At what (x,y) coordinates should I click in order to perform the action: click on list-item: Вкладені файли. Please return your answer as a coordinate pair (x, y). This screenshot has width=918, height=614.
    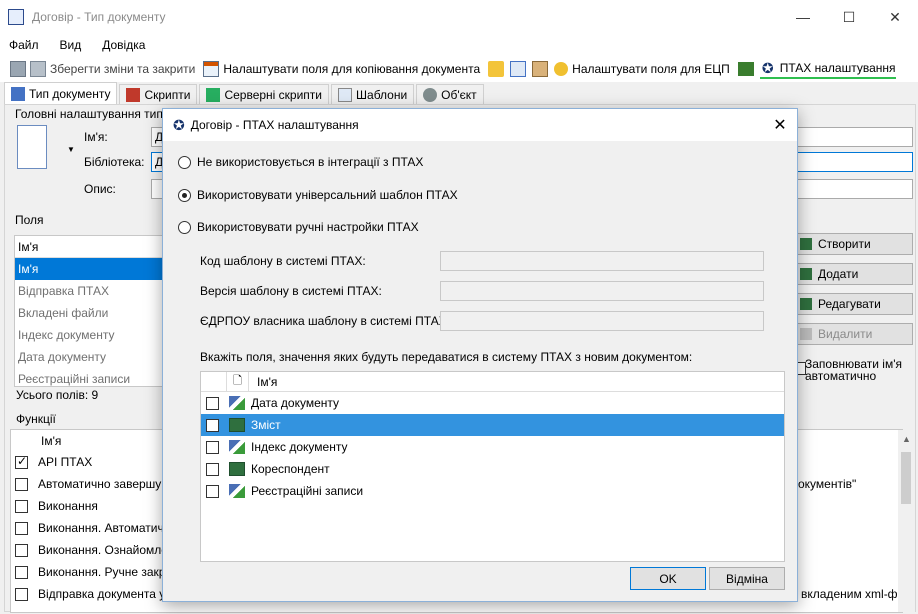
    Looking at the image, I should click on (89, 313).